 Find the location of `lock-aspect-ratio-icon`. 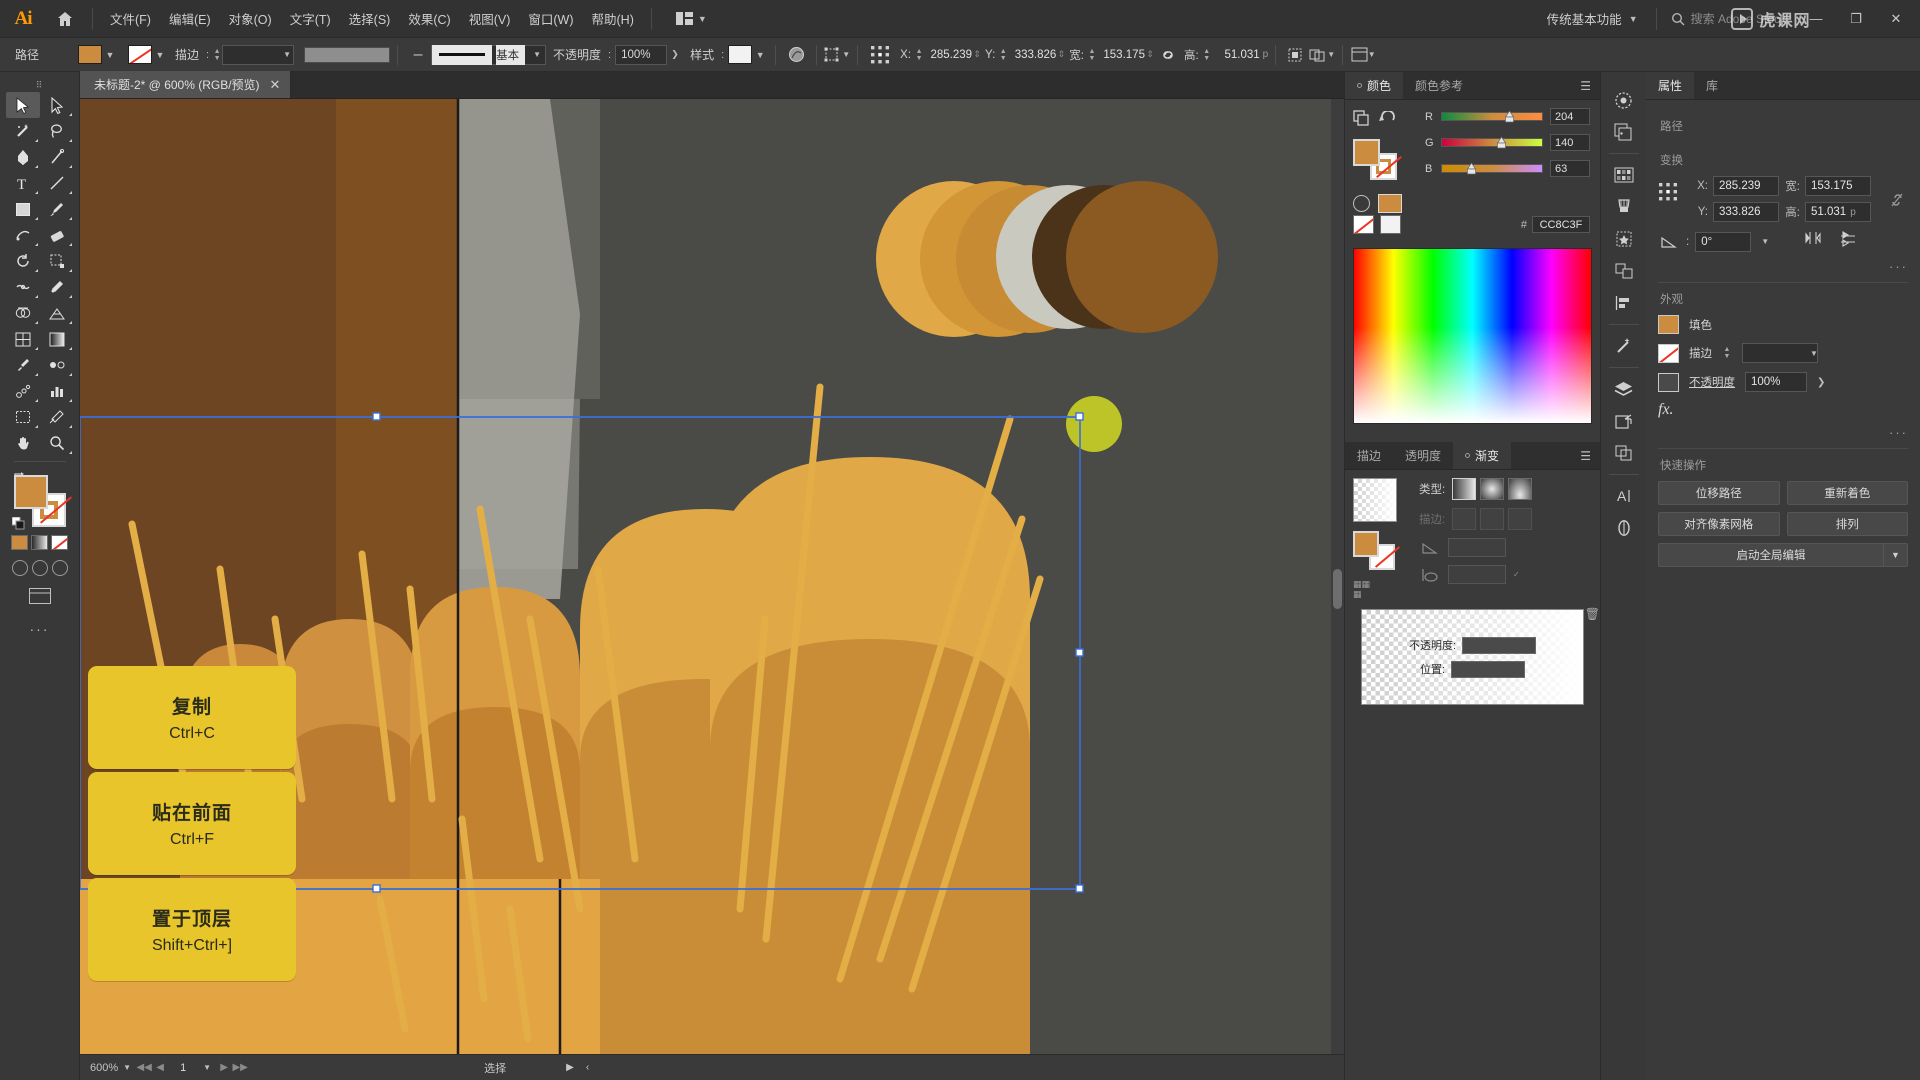

lock-aspect-ratio-icon is located at coordinates (1168, 55).